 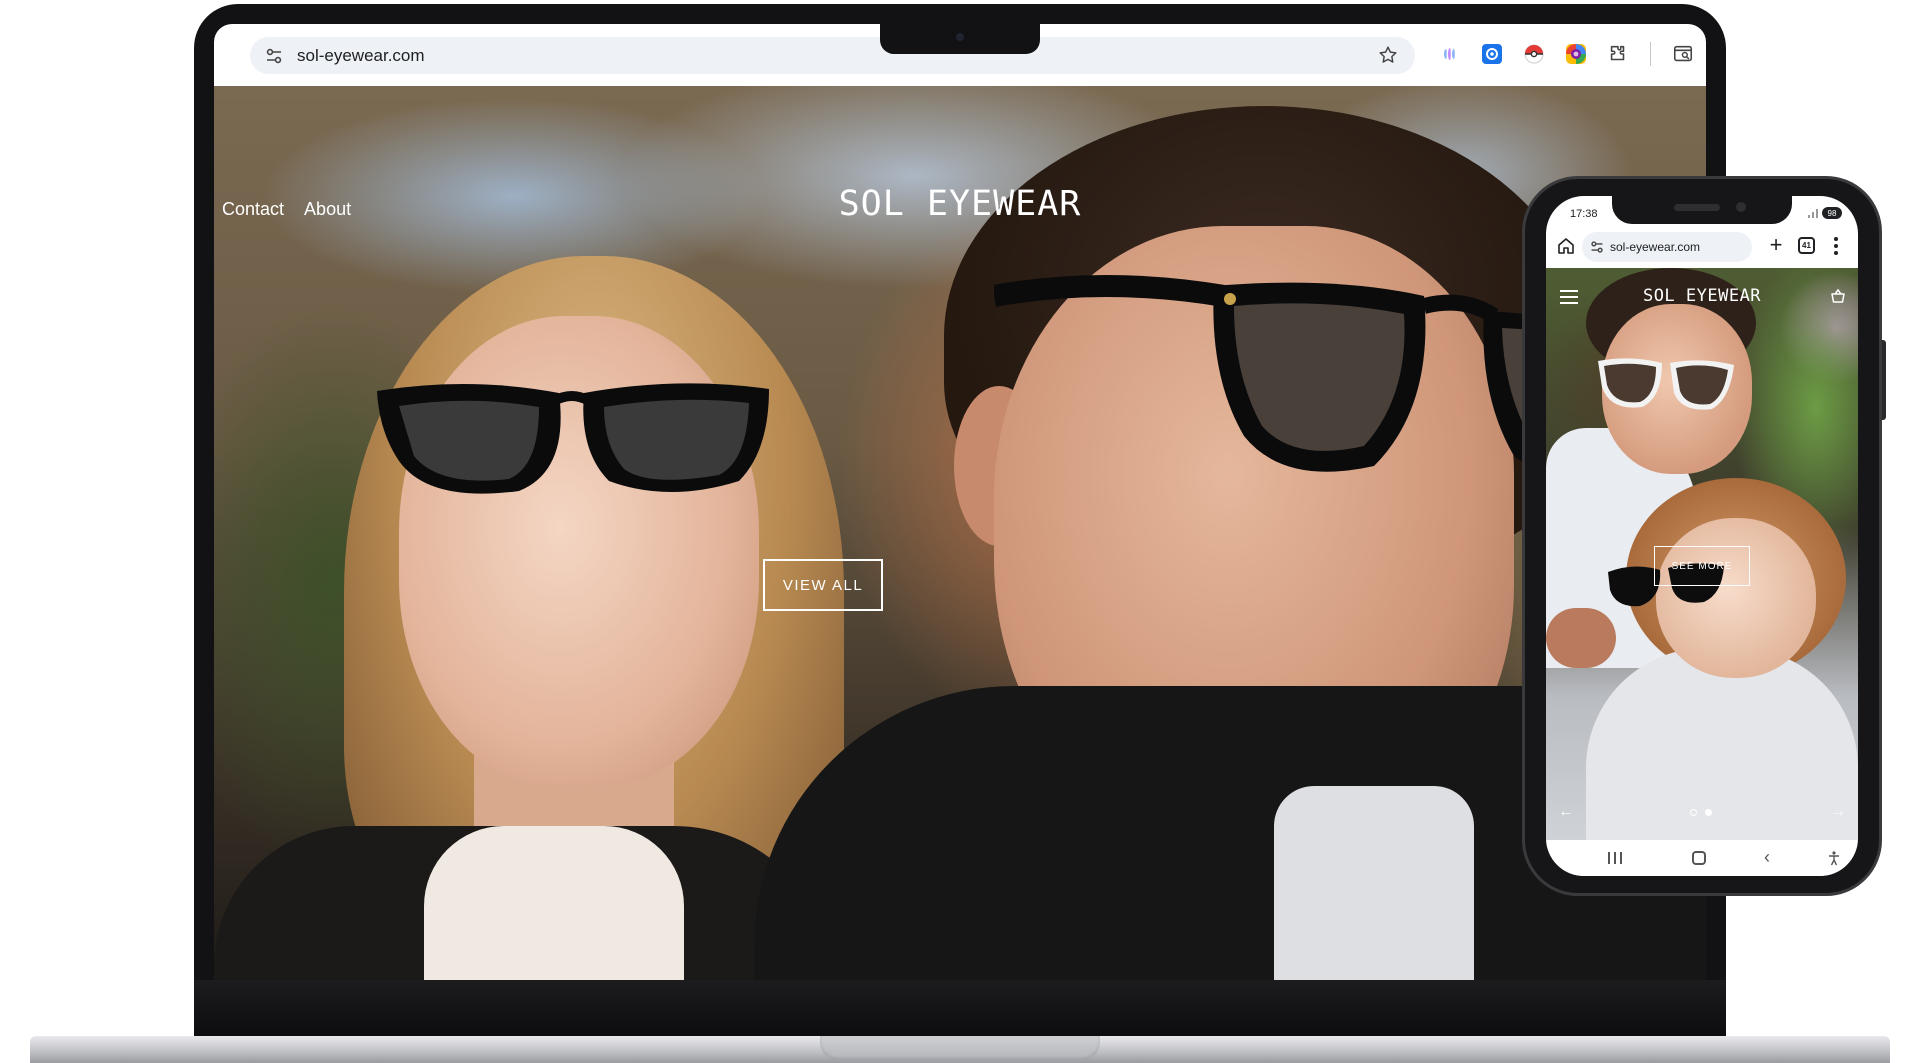 I want to click on carousel-dot-active, so click(x=1708, y=812).